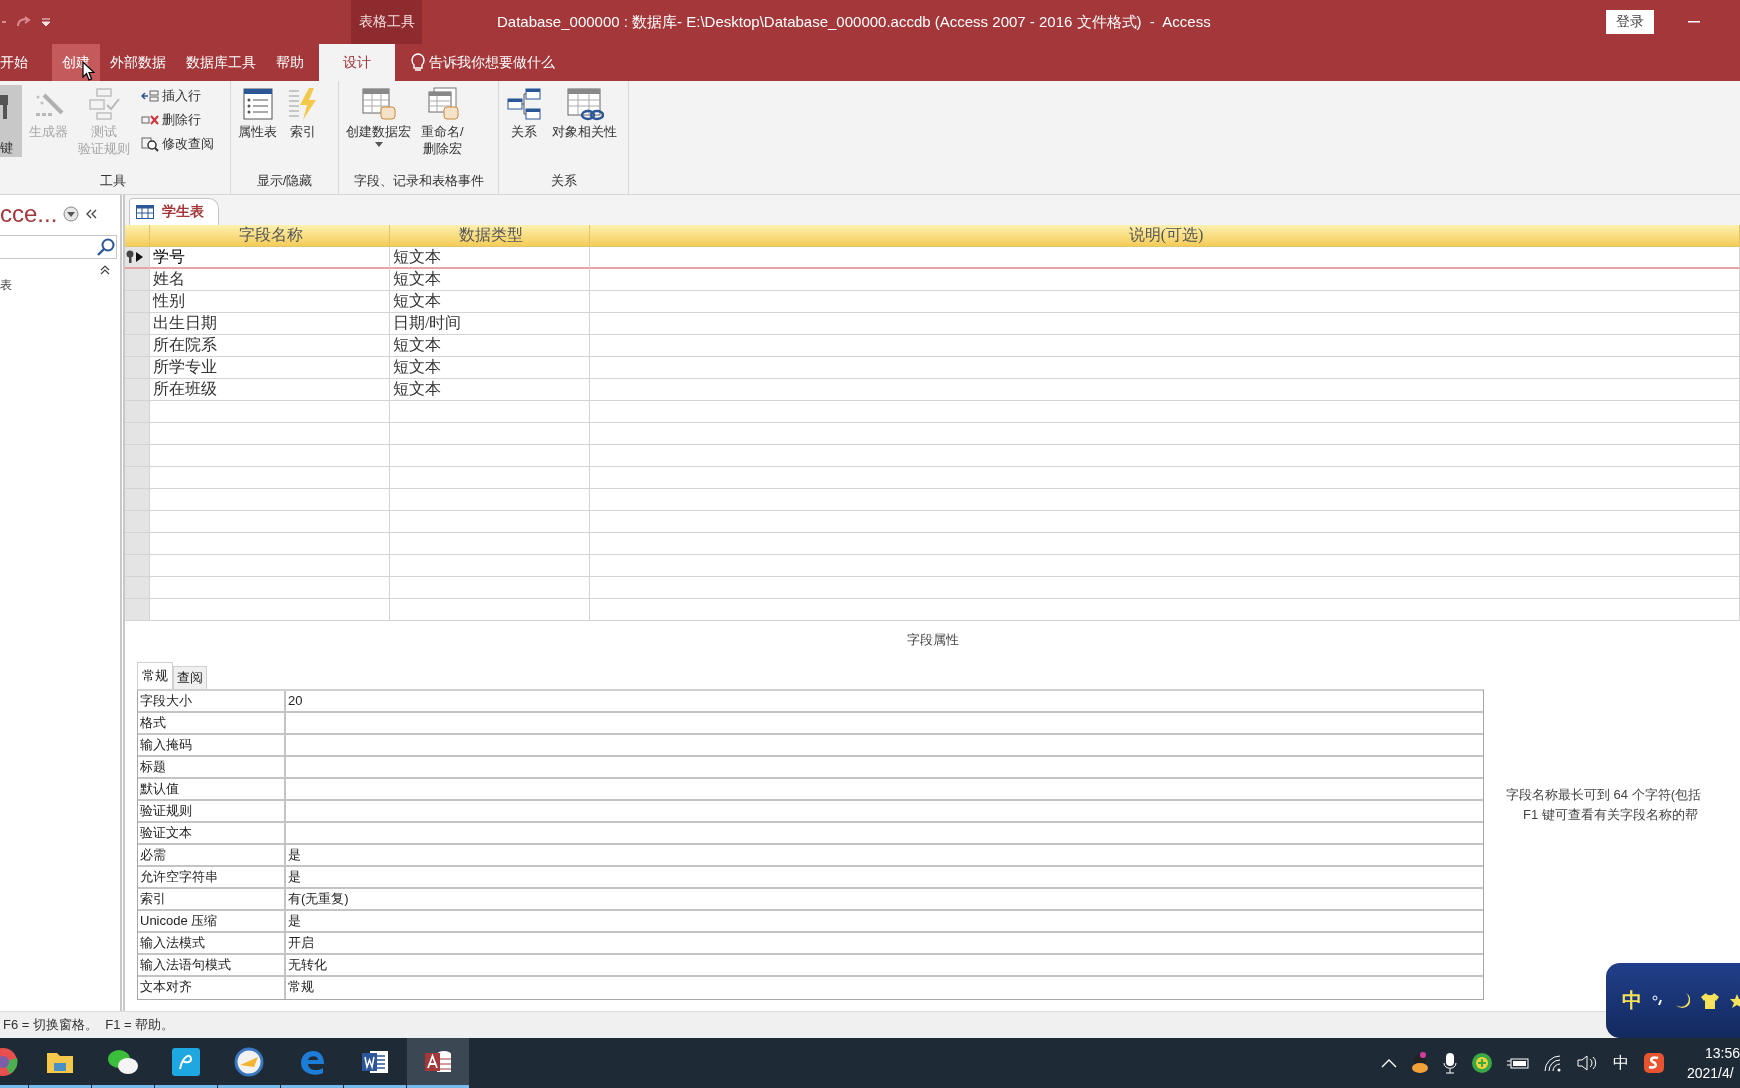  Describe the element at coordinates (1658, 1000) in the screenshot. I see `punctuation-icon` at that location.